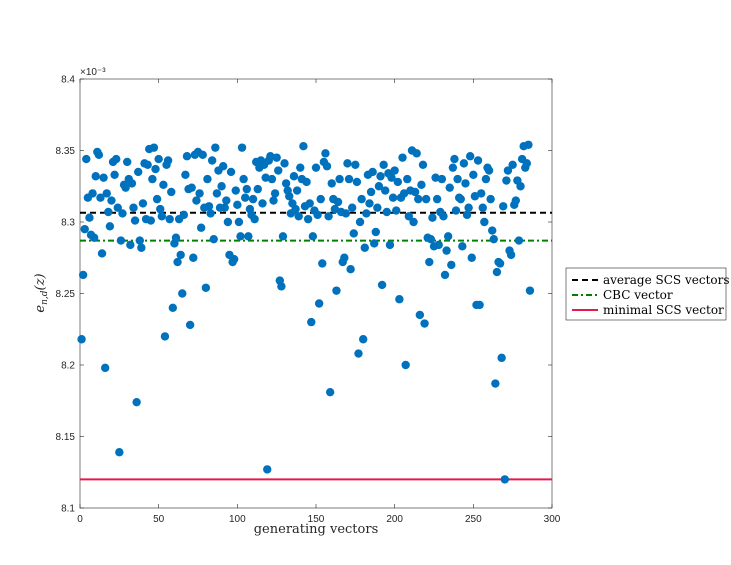 Image resolution: width=731 pixels, height=565 pixels. What do you see at coordinates (68, 80) in the screenshot?
I see `y-tick-label: 8.4` at bounding box center [68, 80].